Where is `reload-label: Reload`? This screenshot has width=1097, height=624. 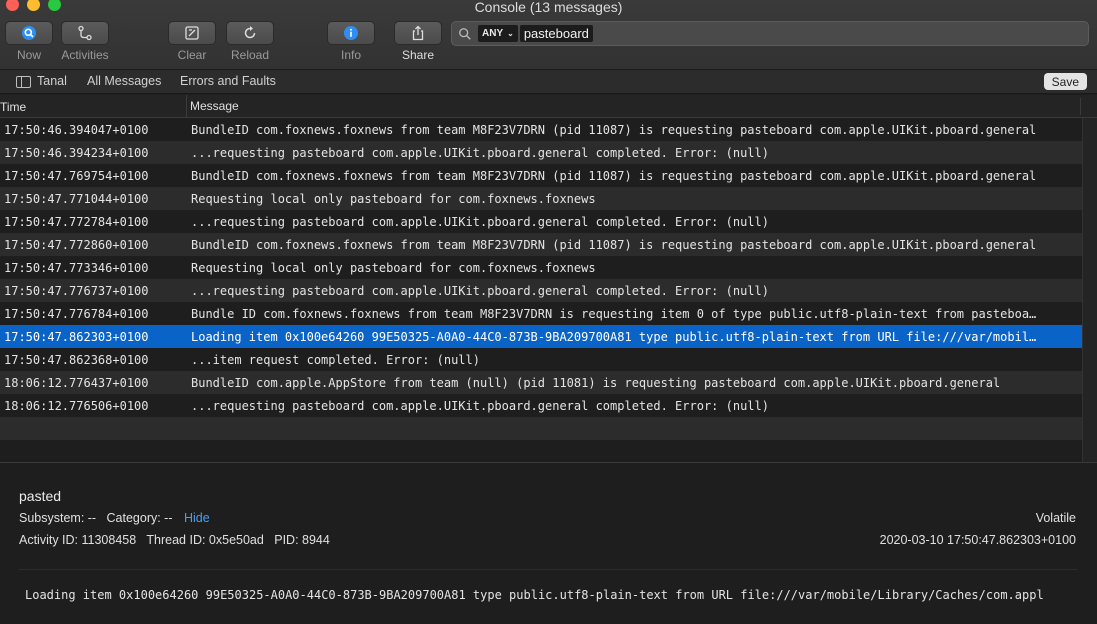
reload-label: Reload is located at coordinates (250, 55).